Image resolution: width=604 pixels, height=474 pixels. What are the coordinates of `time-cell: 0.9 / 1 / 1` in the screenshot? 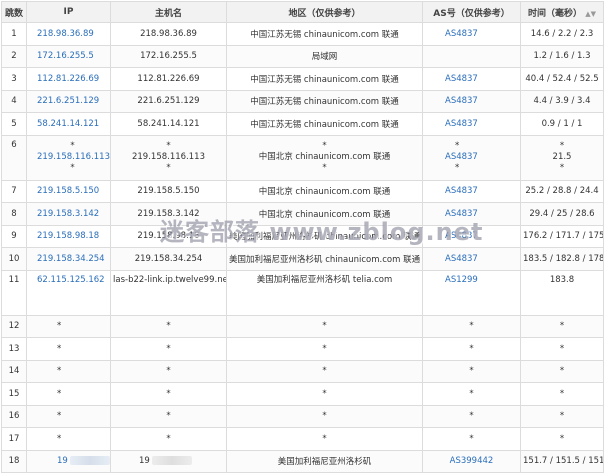 It's located at (562, 124).